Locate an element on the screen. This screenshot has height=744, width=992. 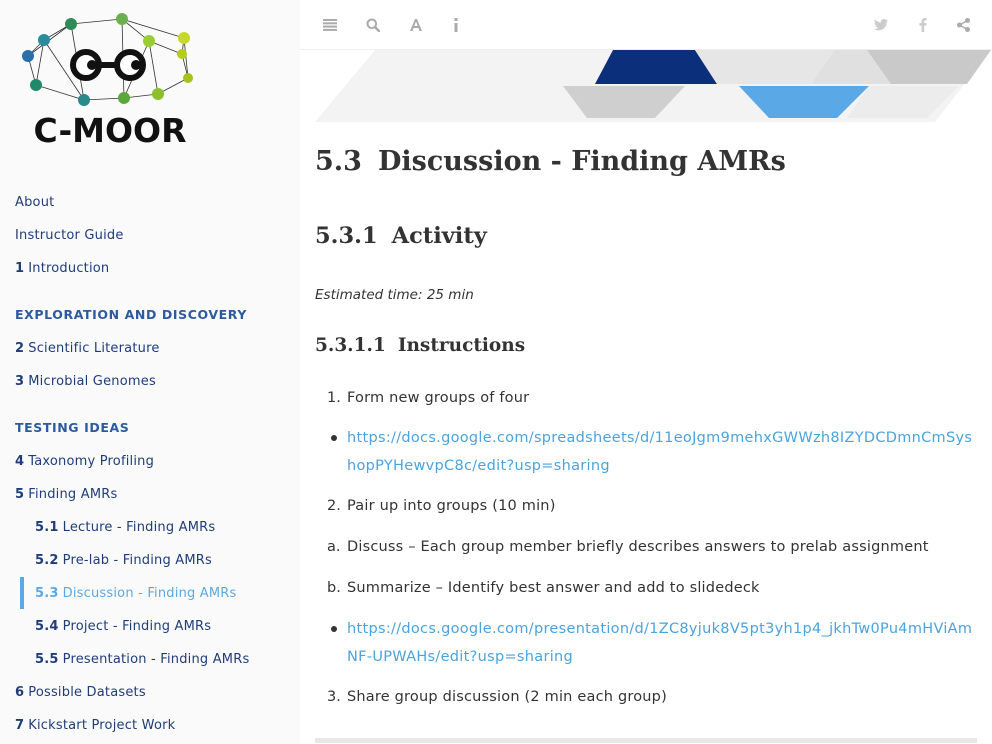
sidebar-item-possible-datasets: 6 Possible Datasets is located at coordinates (80, 693).